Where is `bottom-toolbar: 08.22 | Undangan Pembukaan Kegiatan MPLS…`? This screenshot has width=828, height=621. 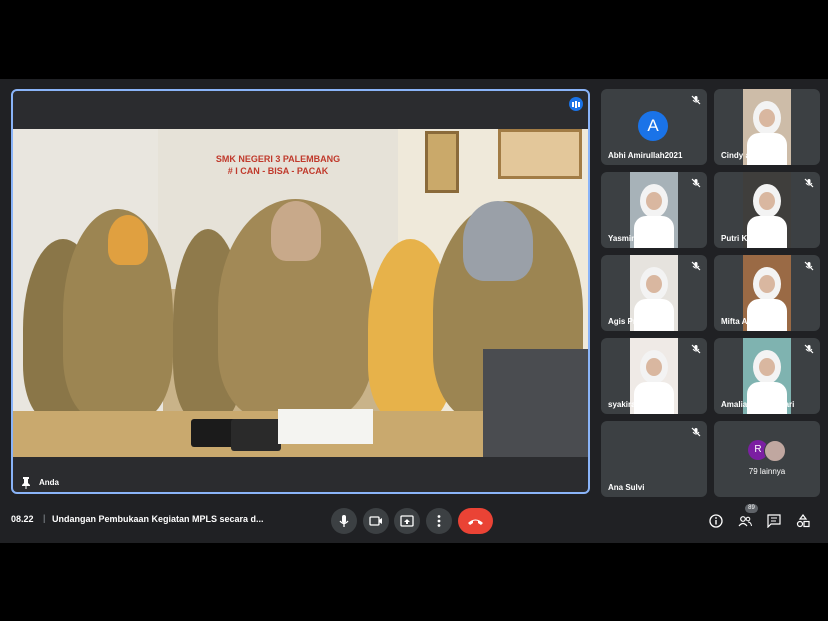 bottom-toolbar: 08.22 | Undangan Pembukaan Kegiatan MPLS… is located at coordinates (414, 521).